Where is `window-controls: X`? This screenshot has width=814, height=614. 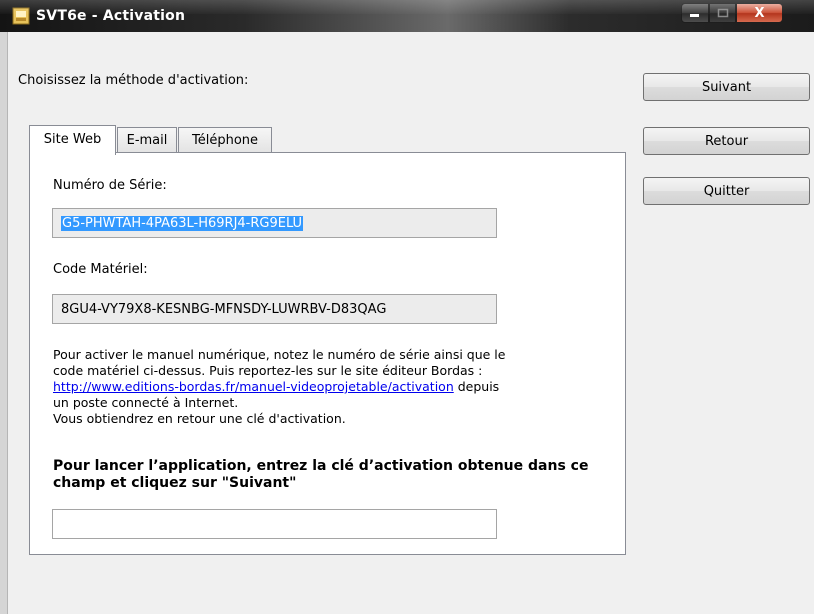
window-controls: X is located at coordinates (732, 14).